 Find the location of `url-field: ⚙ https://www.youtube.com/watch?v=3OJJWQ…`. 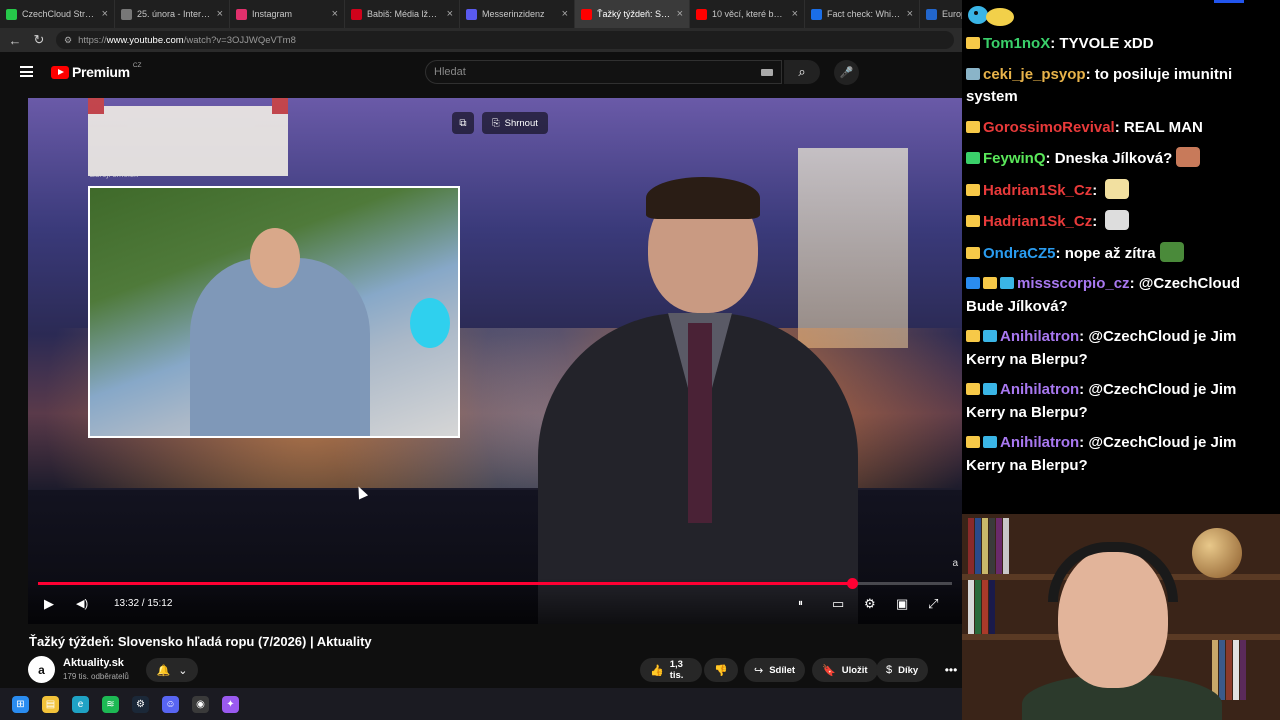

url-field: ⚙ https://www.youtube.com/watch?v=3OJJWQ… is located at coordinates (505, 40).